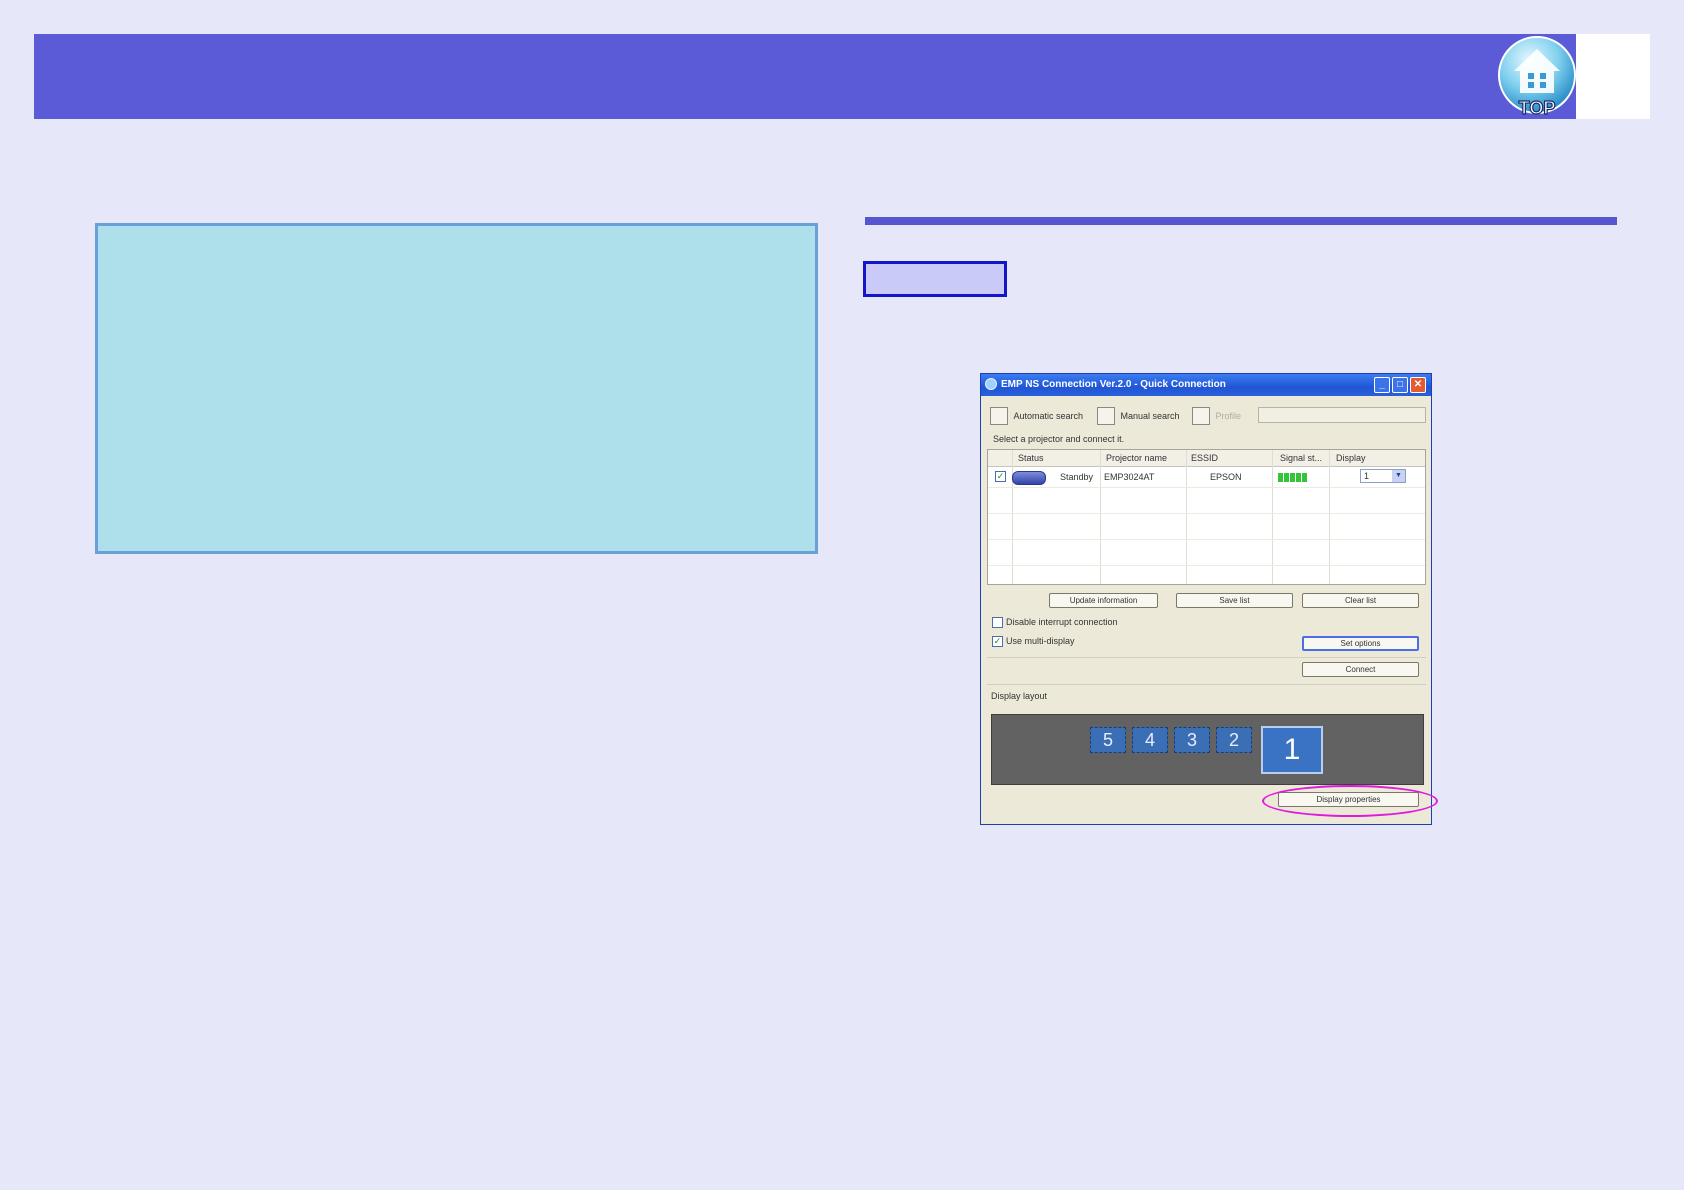 The width and height of the screenshot is (1684, 1190). I want to click on monitor-3: 3, so click(1192, 740).